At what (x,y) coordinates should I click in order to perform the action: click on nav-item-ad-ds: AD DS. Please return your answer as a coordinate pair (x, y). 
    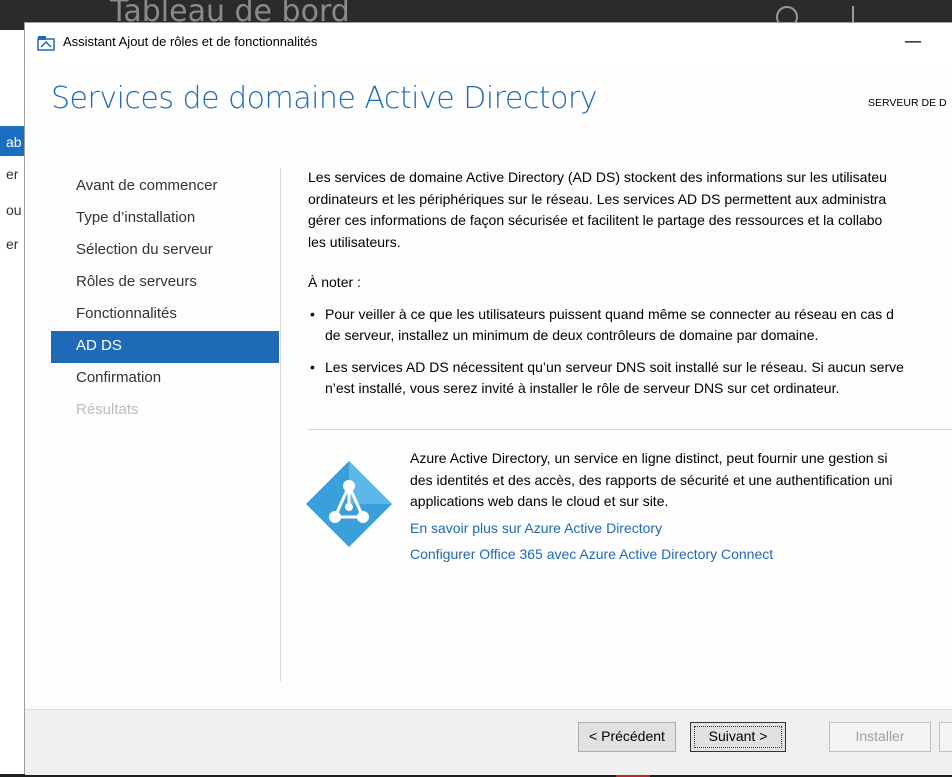
    Looking at the image, I should click on (165, 347).